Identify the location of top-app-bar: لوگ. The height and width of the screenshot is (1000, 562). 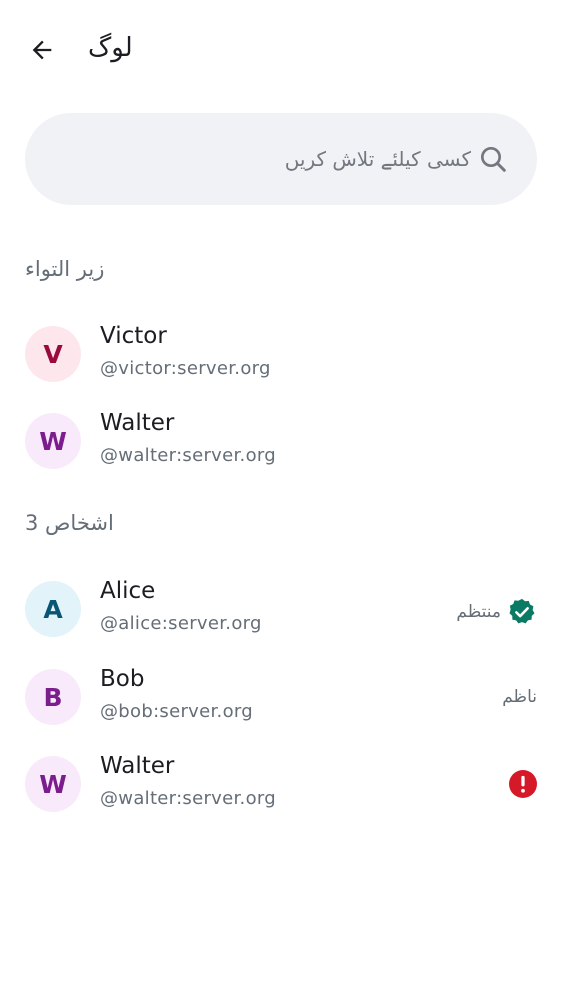
(281, 50).